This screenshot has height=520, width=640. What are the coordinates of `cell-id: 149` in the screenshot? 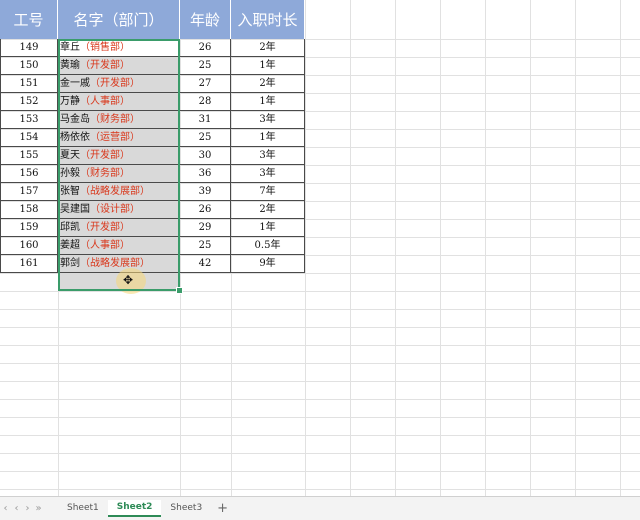 It's located at (29, 48).